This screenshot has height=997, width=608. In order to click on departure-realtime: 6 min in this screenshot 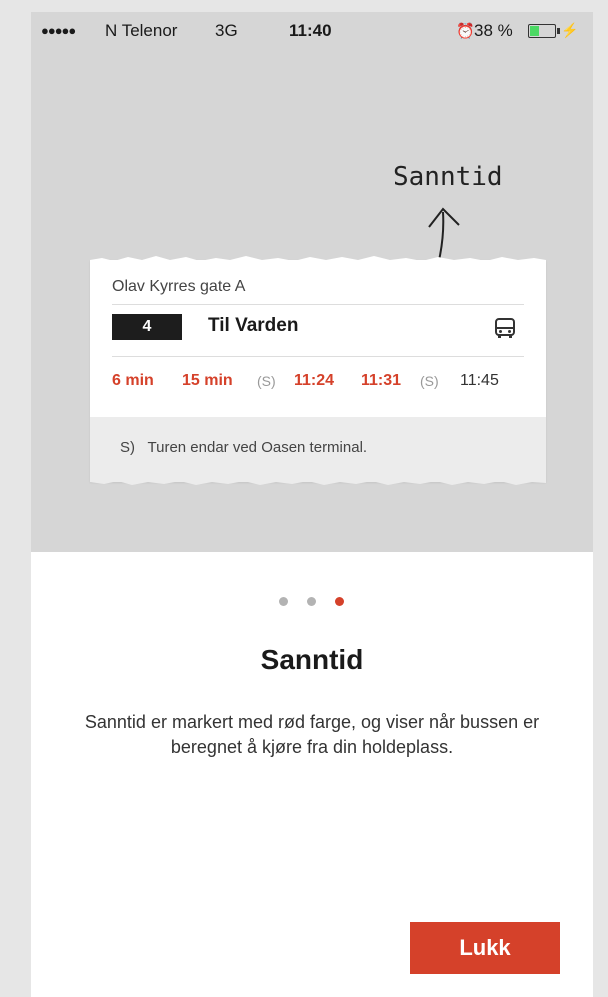, I will do `click(133, 380)`.